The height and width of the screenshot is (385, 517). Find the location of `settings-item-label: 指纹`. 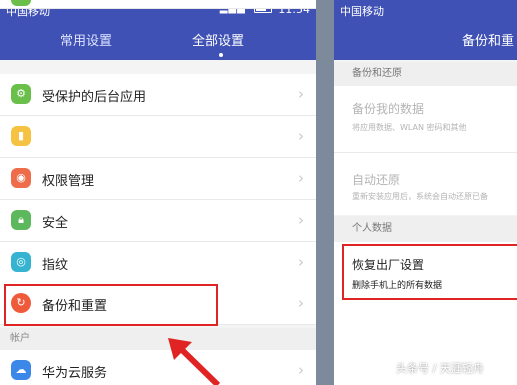

settings-item-label: 指纹 is located at coordinates (55, 265).